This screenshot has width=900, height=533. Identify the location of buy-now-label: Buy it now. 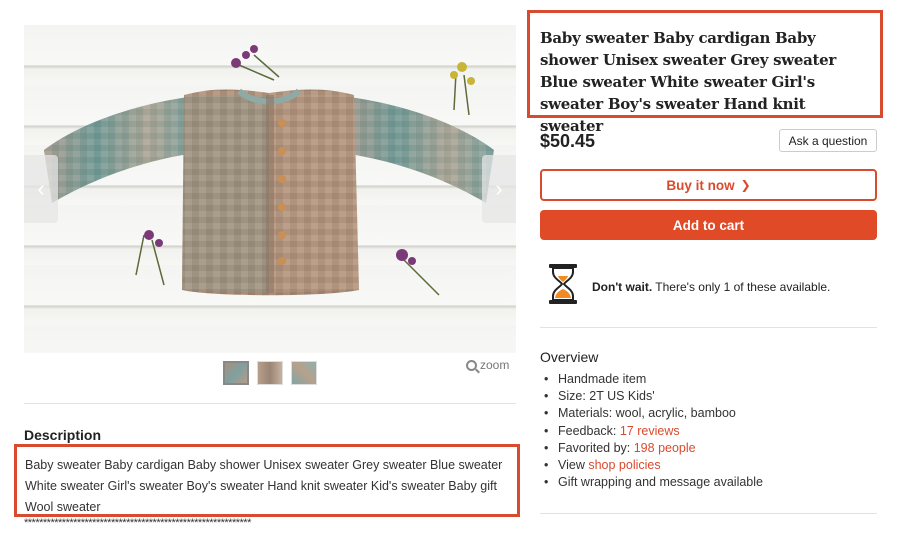
(700, 185).